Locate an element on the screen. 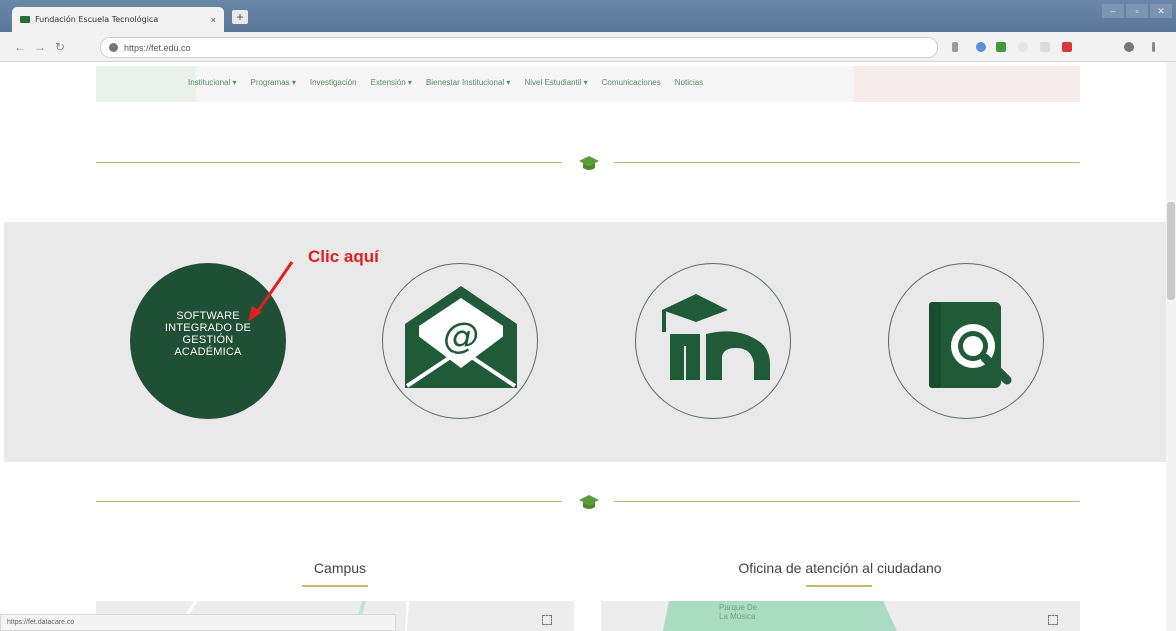 The height and width of the screenshot is (631, 1176). tab-close-icon: × is located at coordinates (213, 20).